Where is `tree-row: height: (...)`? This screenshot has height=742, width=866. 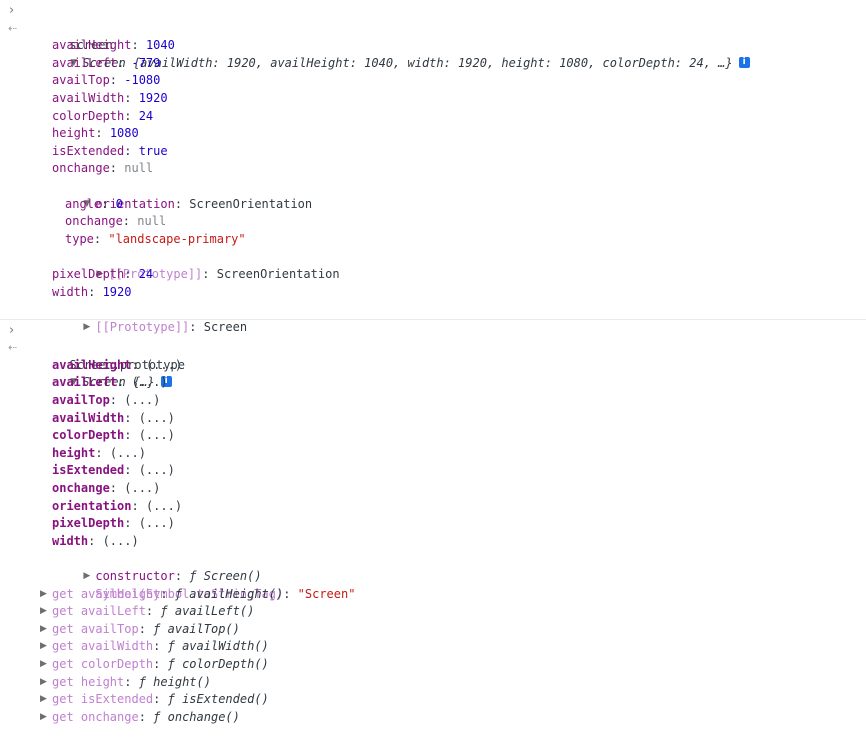 tree-row: height: (...) is located at coordinates (433, 454).